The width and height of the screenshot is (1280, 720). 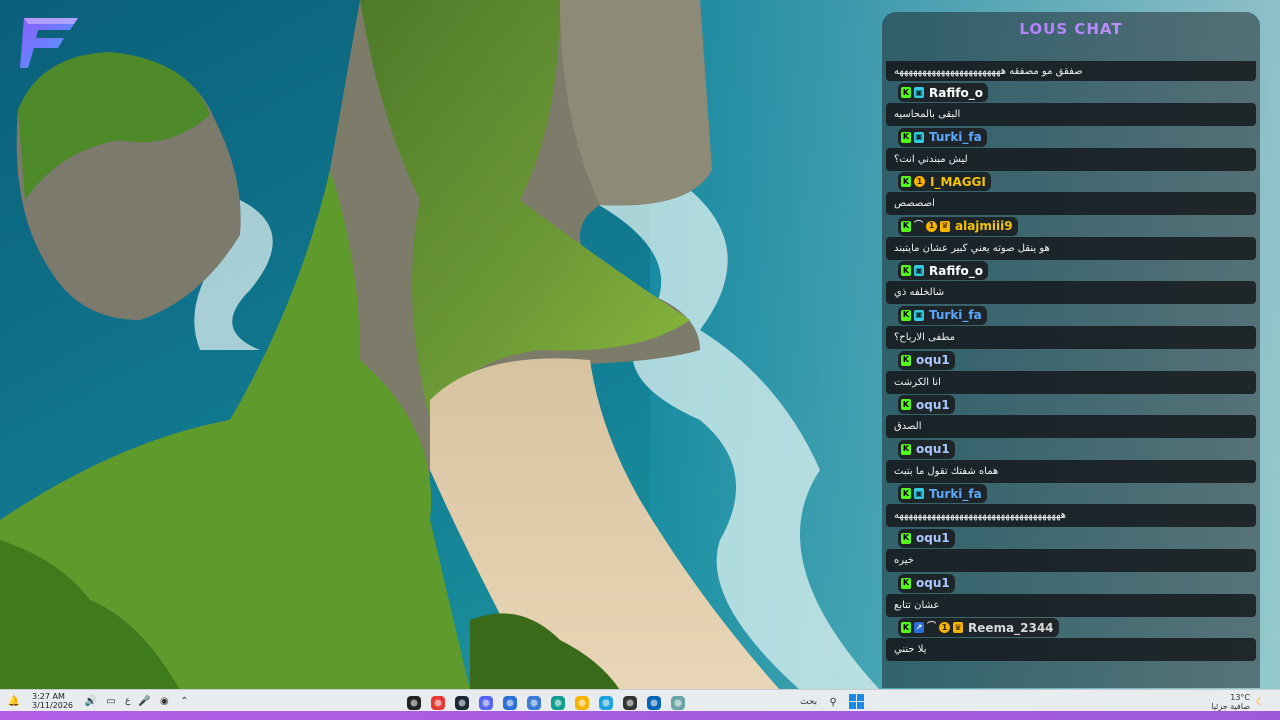 What do you see at coordinates (53, 705) in the screenshot?
I see `clock-date: 3/11/2026` at bounding box center [53, 705].